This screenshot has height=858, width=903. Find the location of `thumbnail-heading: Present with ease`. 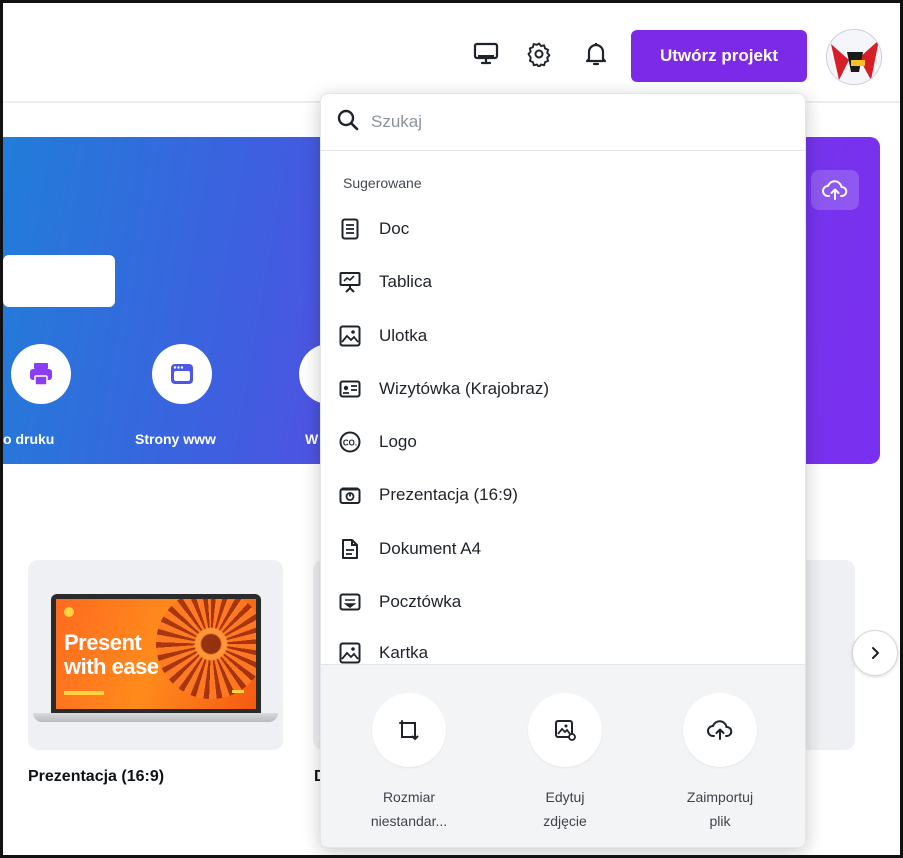

thumbnail-heading: Present with ease is located at coordinates (111, 654).